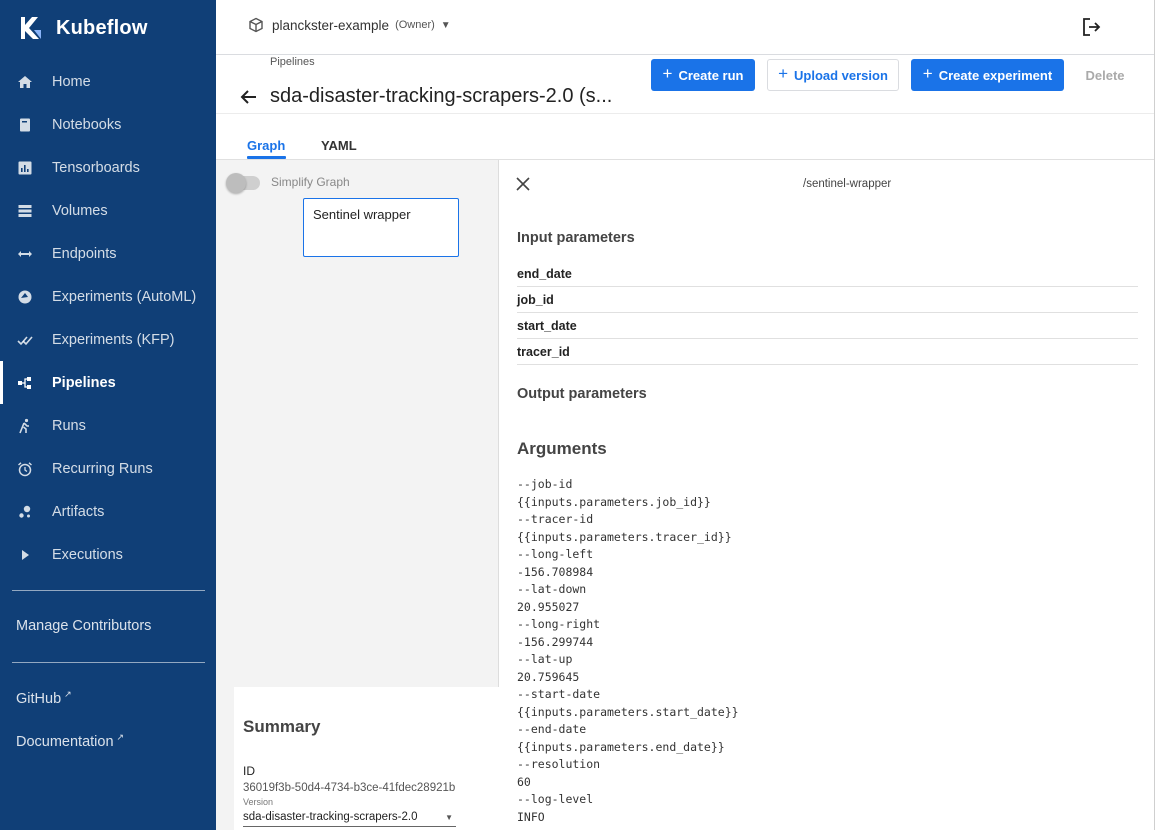  What do you see at coordinates (258, 802) in the screenshot?
I see `summary-version-label: Version` at bounding box center [258, 802].